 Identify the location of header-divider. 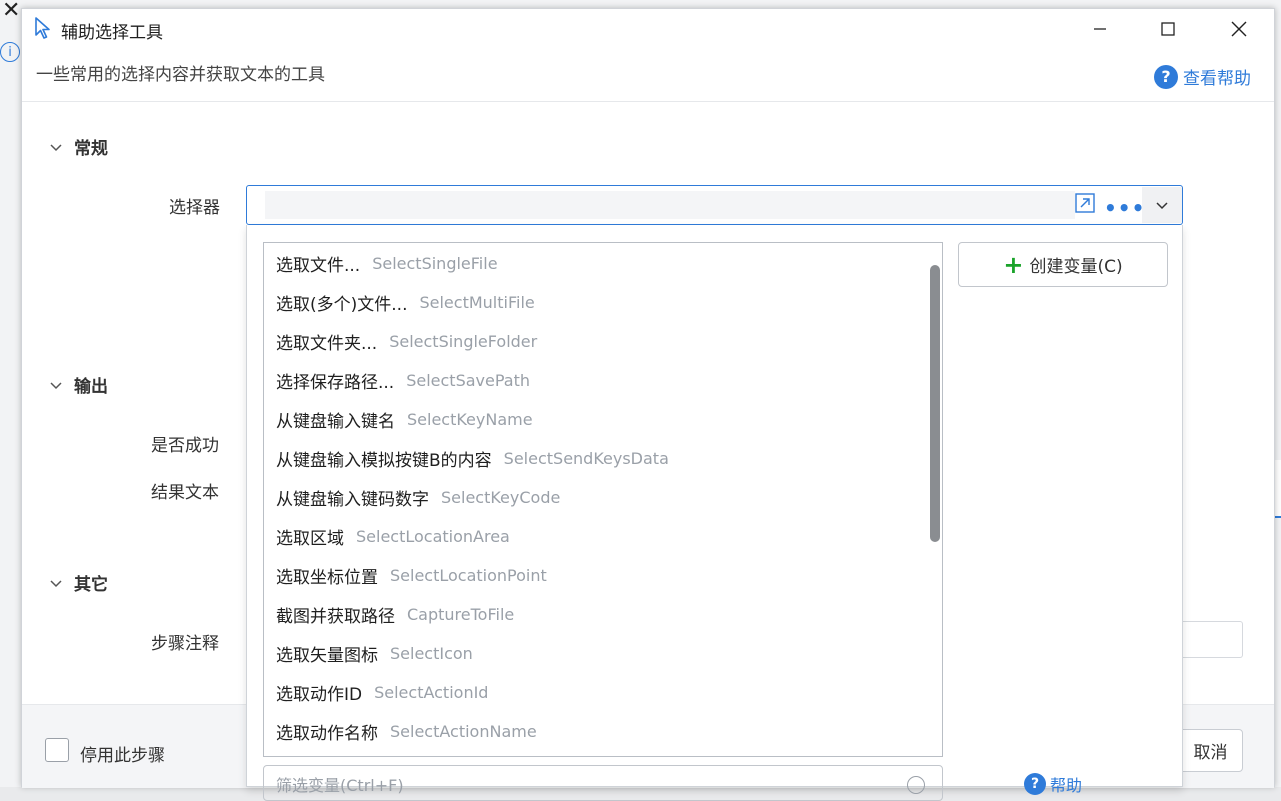
(648, 101).